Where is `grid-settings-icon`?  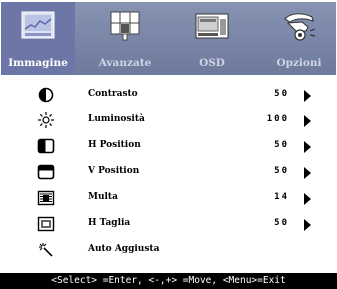 grid-settings-icon is located at coordinates (125, 26).